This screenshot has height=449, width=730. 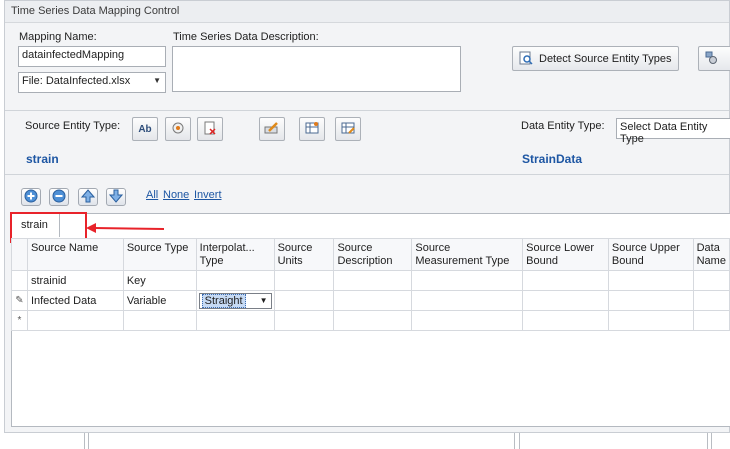 I want to click on delete-icon, so click(x=210, y=129).